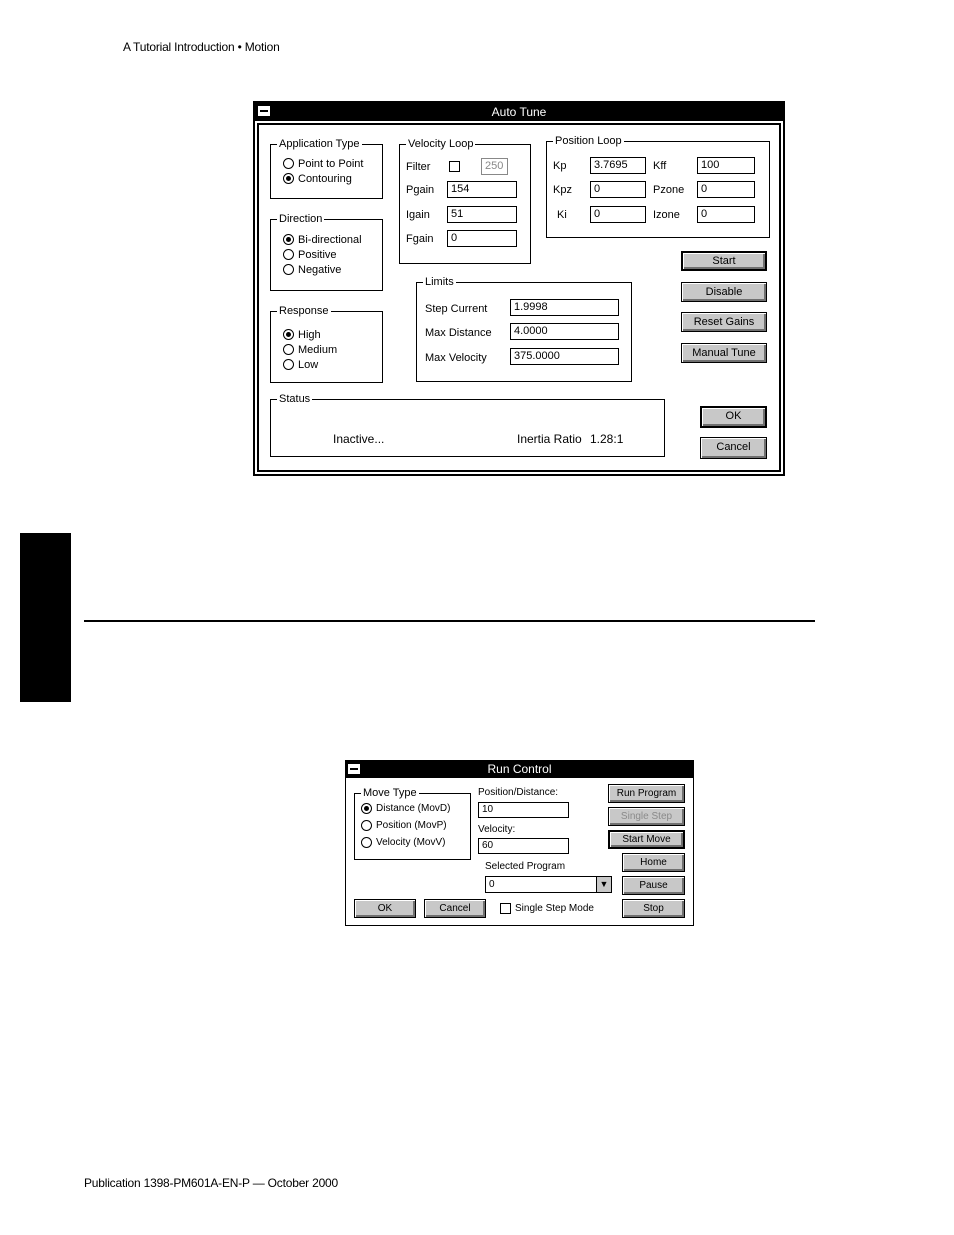 The width and height of the screenshot is (954, 1235). Describe the element at coordinates (288, 163) in the screenshot. I see `radio-point-to-point` at that location.